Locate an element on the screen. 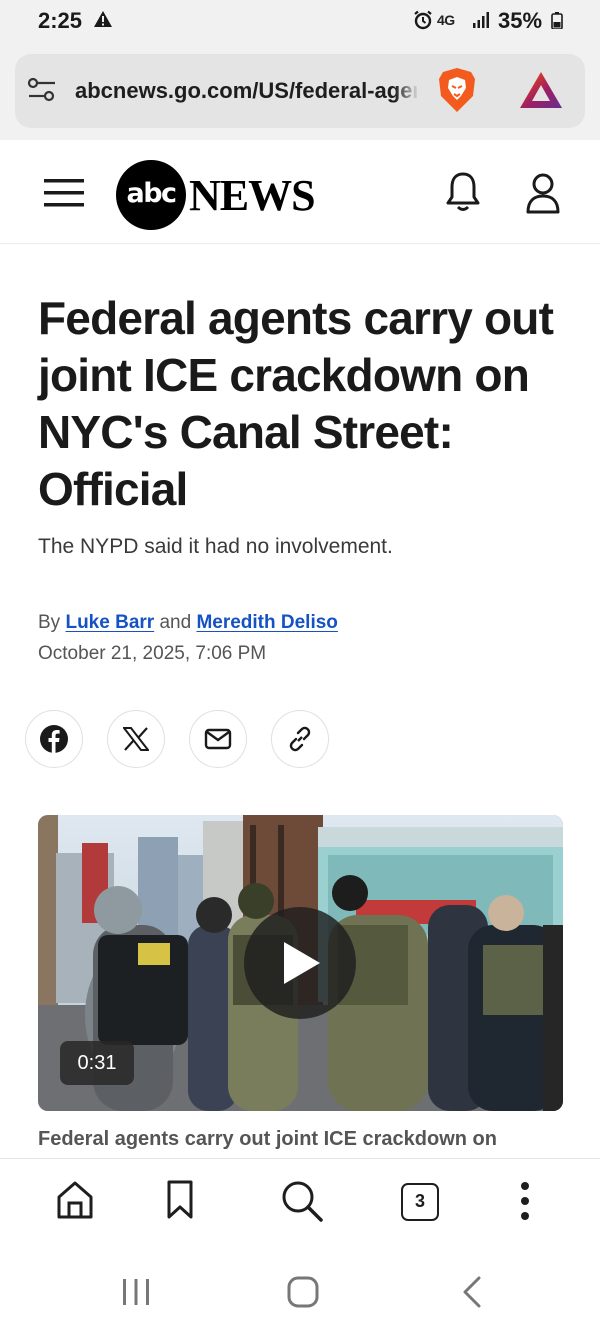 This screenshot has width=600, height=1338. byline-prefix: By is located at coordinates (49, 622).